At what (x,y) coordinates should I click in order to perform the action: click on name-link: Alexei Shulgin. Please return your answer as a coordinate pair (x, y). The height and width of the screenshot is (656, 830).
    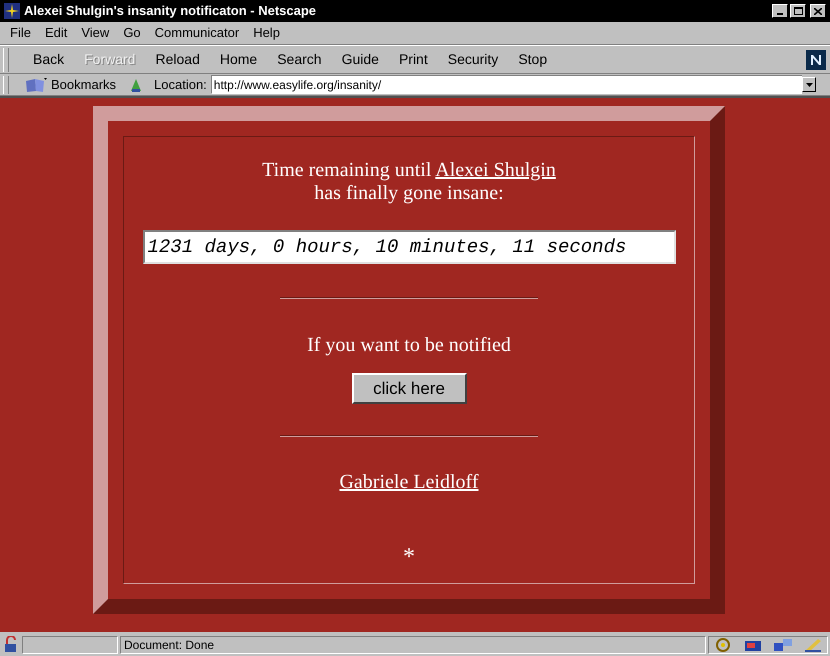
    Looking at the image, I should click on (495, 170).